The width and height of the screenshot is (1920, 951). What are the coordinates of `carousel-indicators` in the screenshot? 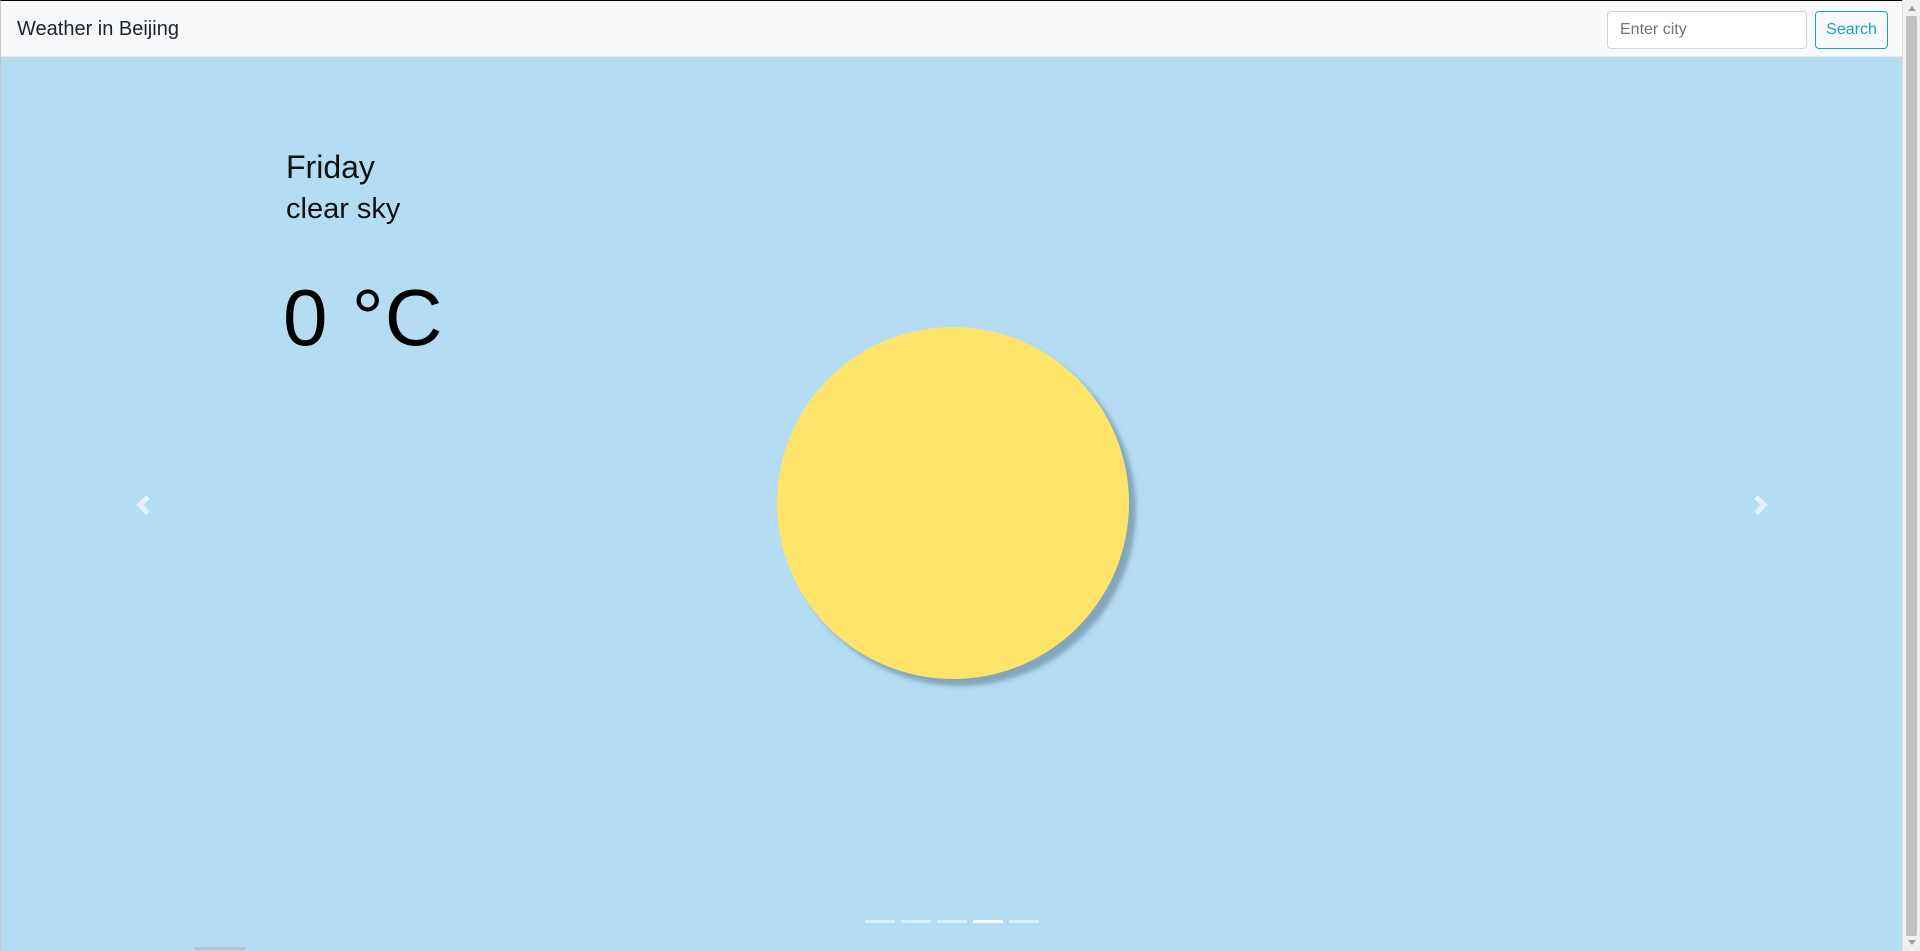 It's located at (952, 921).